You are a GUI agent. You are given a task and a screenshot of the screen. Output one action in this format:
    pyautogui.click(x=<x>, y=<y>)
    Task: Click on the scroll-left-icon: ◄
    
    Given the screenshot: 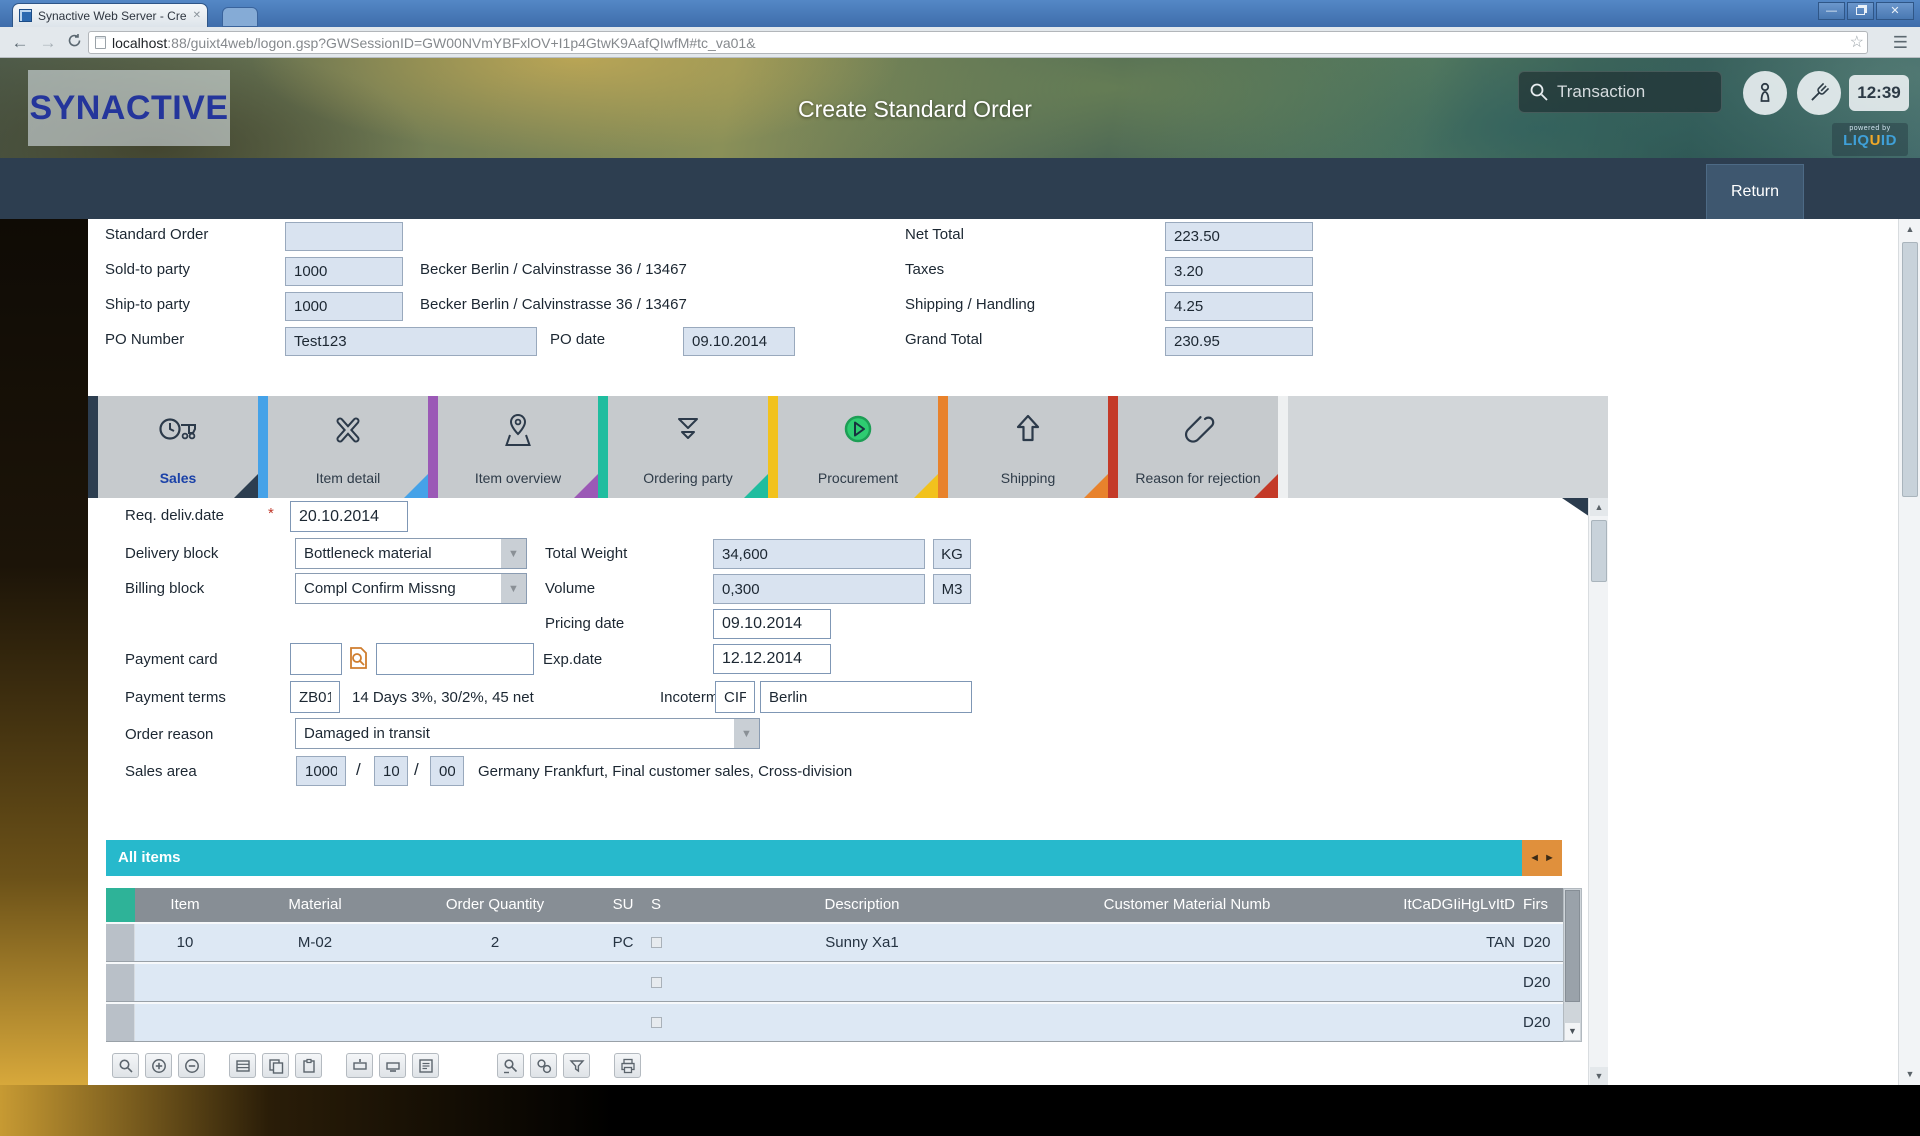 What is the action you would take?
    pyautogui.click(x=1534, y=858)
    